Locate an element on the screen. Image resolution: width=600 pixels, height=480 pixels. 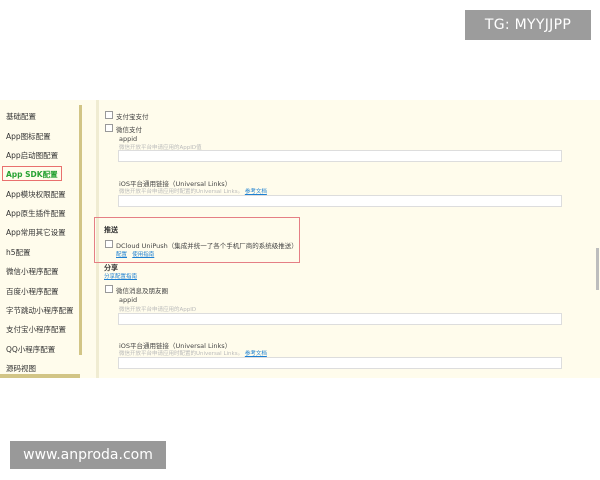
share-appid-label: appid is located at coordinates (128, 300).